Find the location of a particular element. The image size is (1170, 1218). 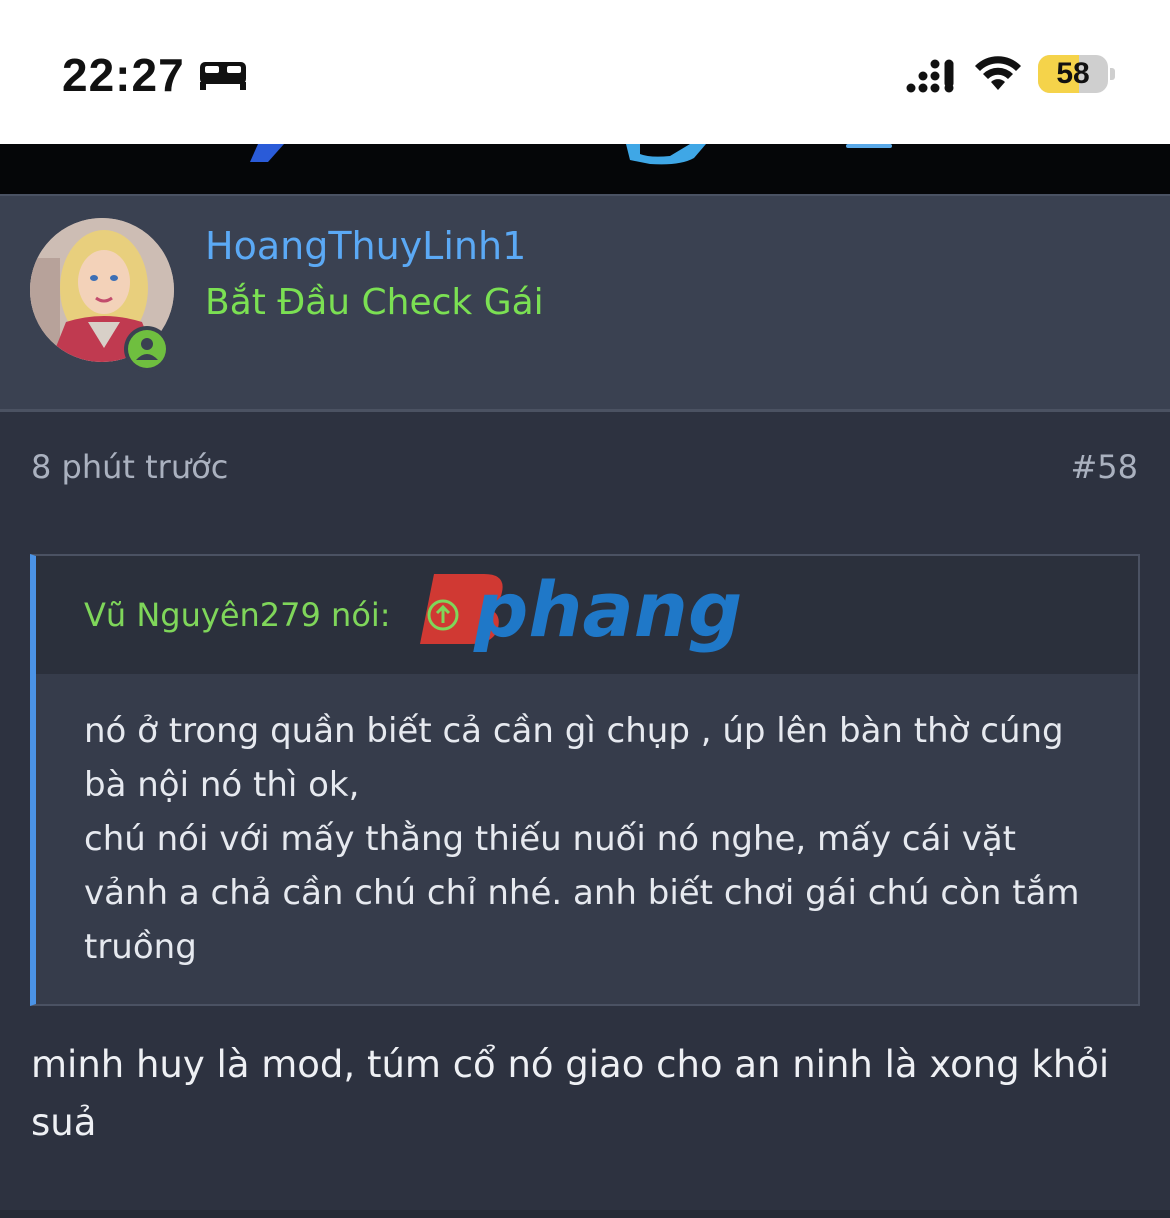

online-status-badge is located at coordinates (147, 349).